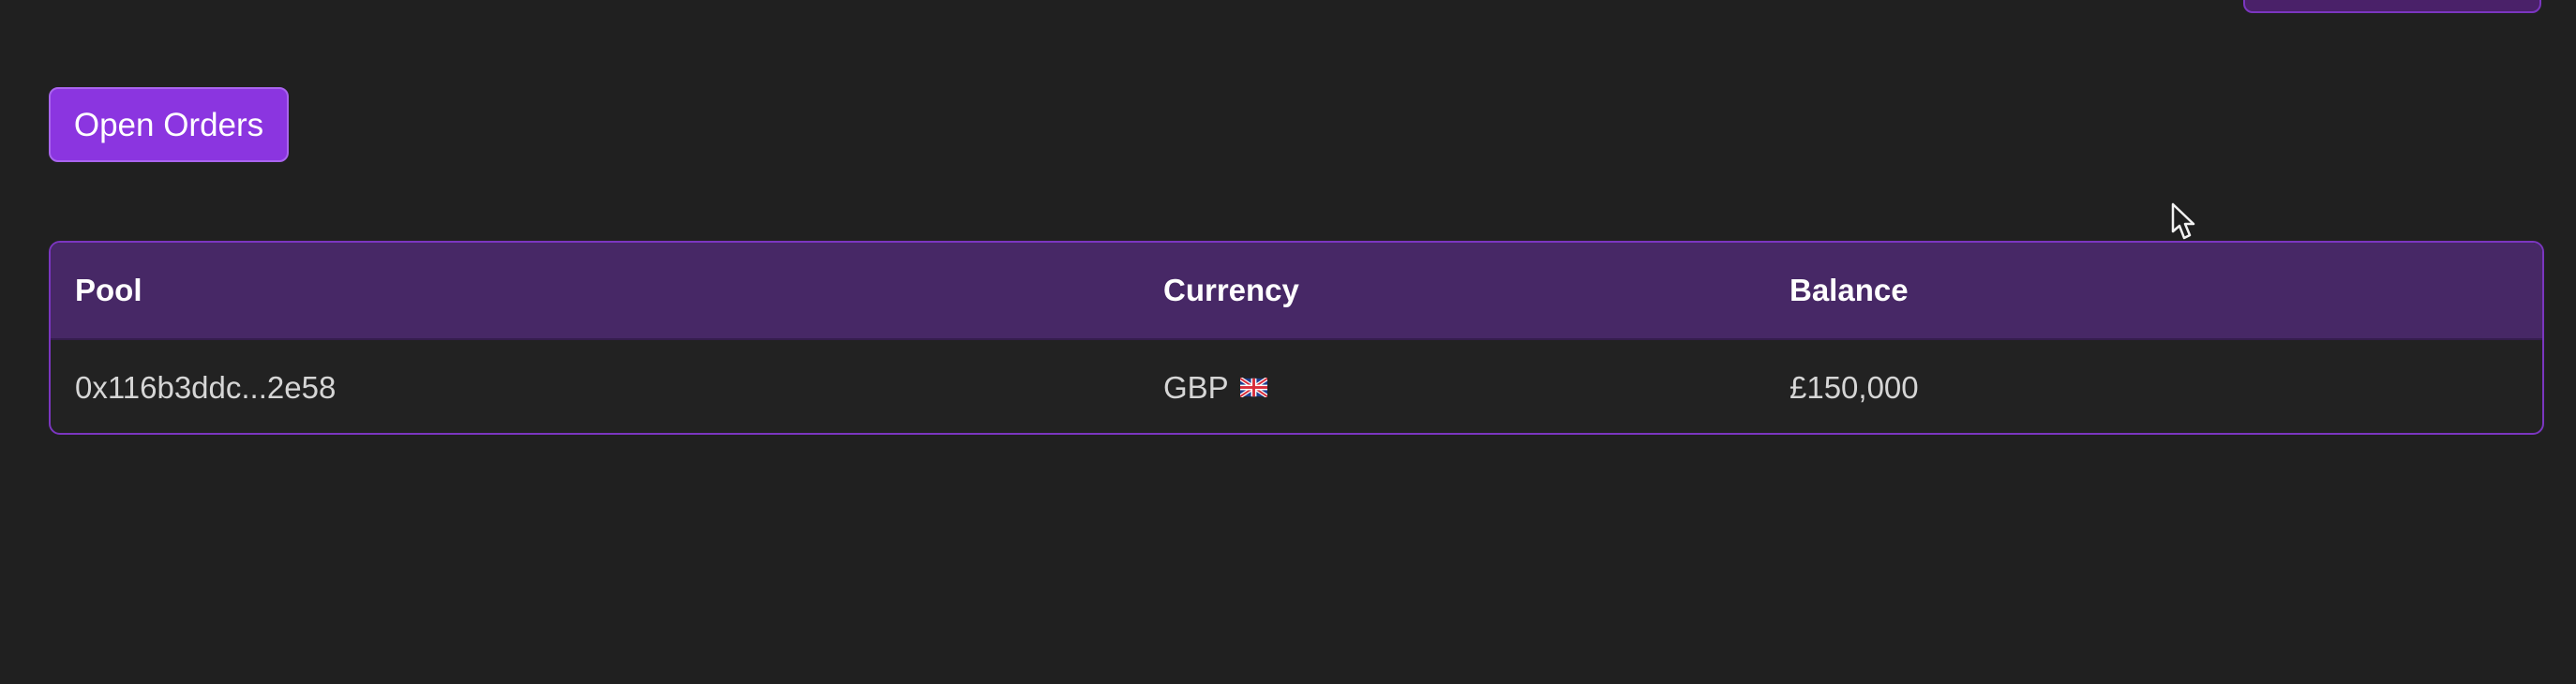 The height and width of the screenshot is (684, 2576). I want to click on uk-flag-icon, so click(1253, 387).